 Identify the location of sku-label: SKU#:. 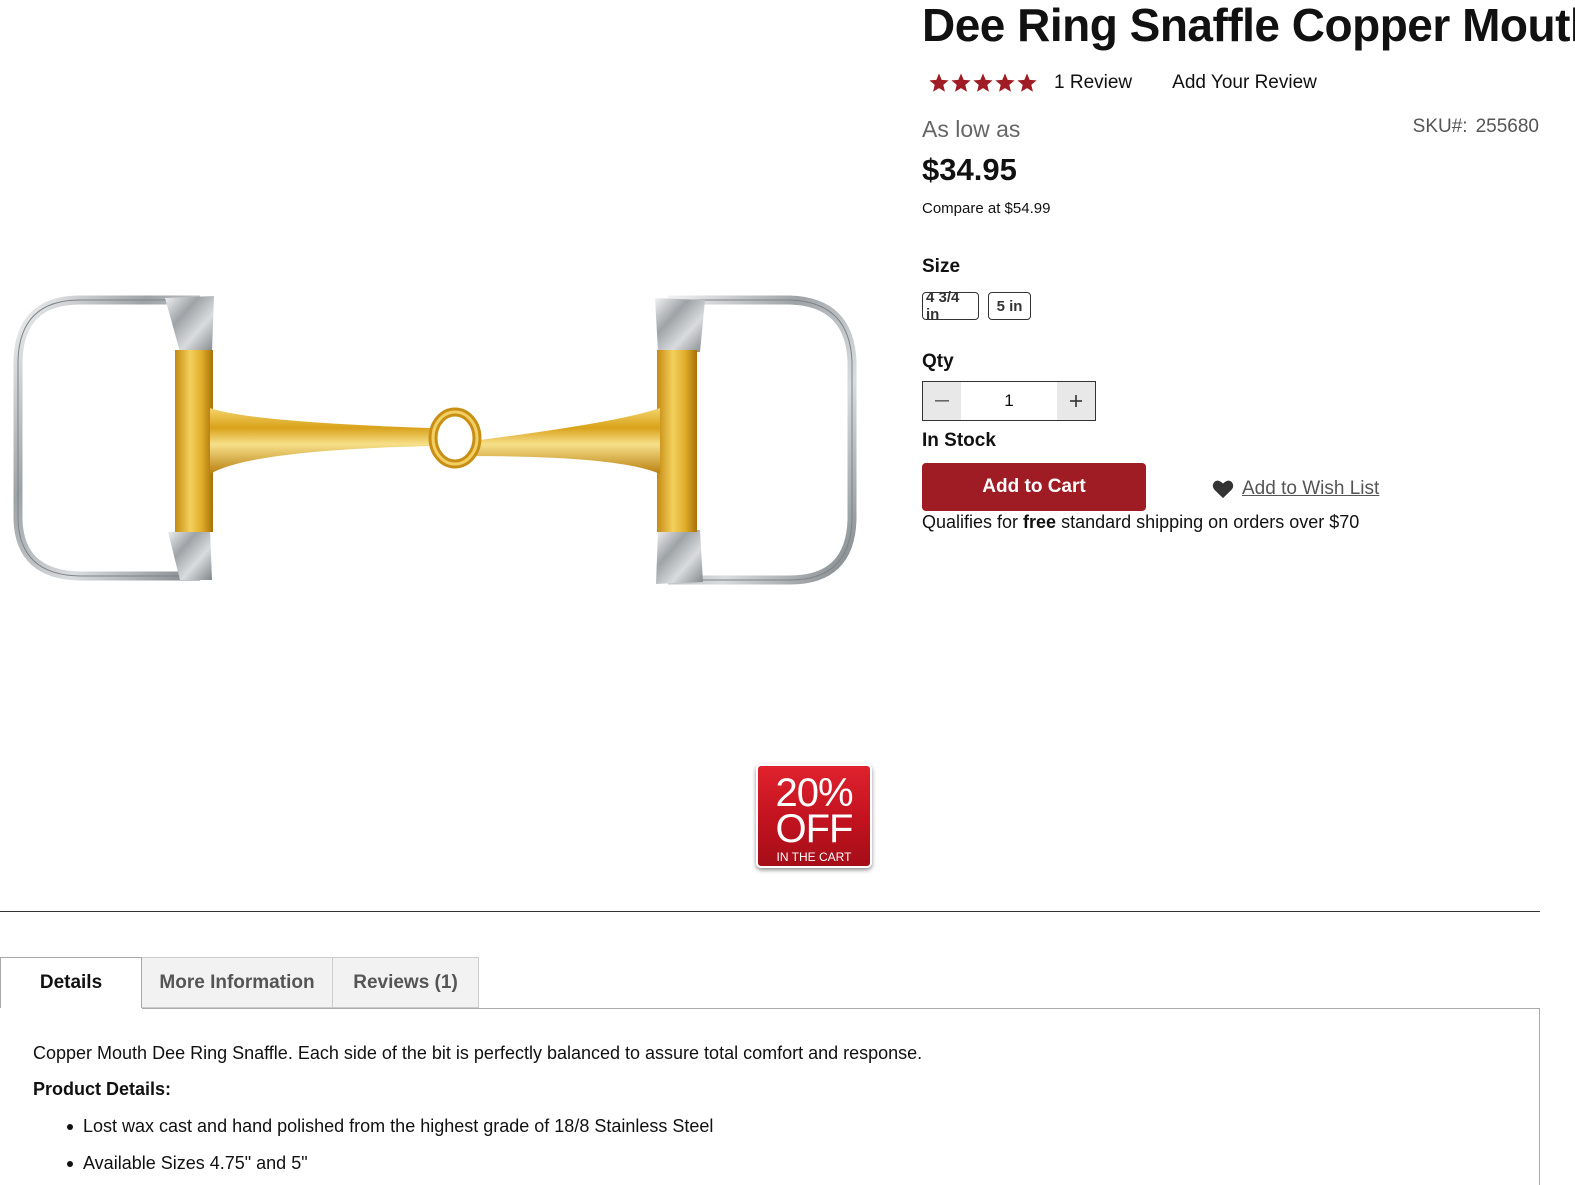
(1440, 126).